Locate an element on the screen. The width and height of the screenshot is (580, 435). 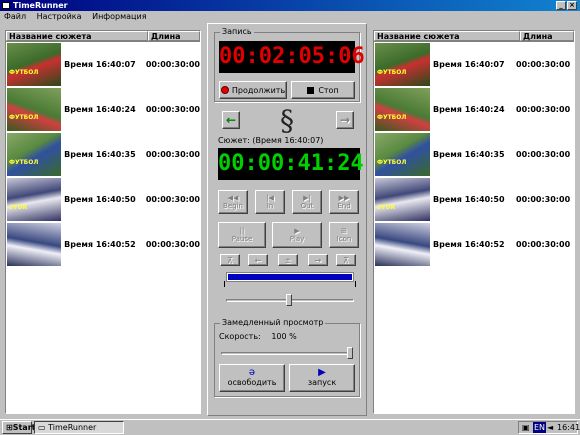
jump-top-button: ⊼ is located at coordinates (230, 260).